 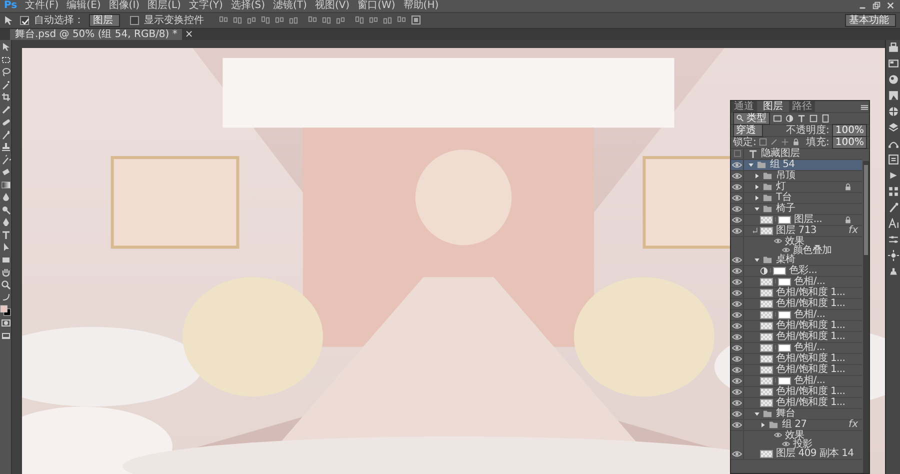 What do you see at coordinates (789, 118) in the screenshot?
I see `adjustment-filter-icon` at bounding box center [789, 118].